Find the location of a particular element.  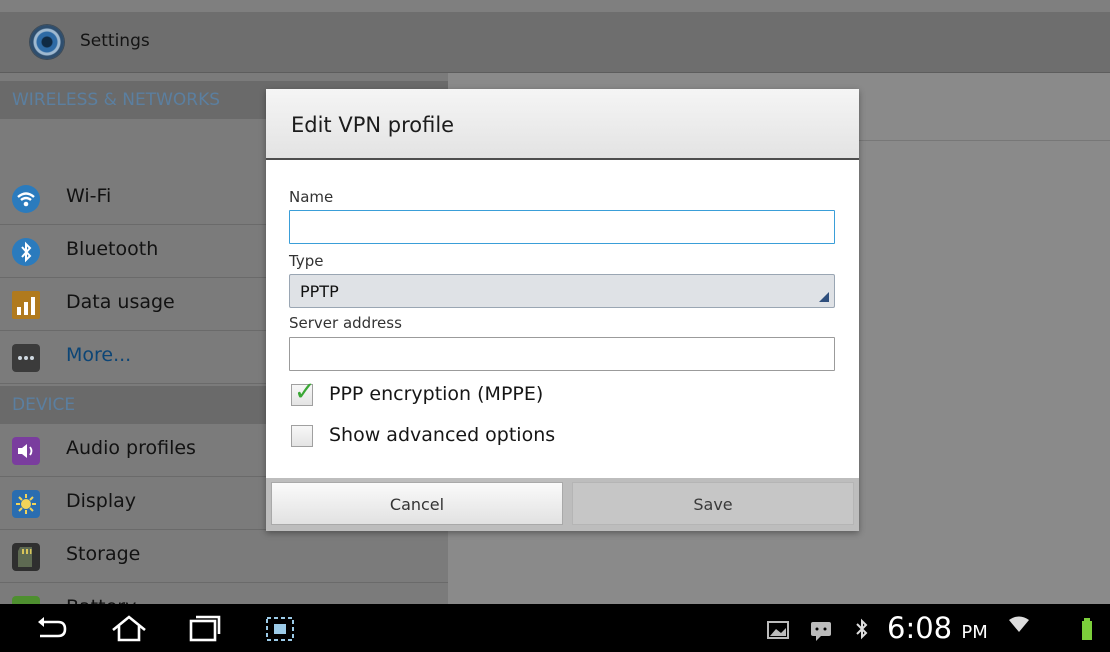

type-select: PPTP is located at coordinates (562, 291).